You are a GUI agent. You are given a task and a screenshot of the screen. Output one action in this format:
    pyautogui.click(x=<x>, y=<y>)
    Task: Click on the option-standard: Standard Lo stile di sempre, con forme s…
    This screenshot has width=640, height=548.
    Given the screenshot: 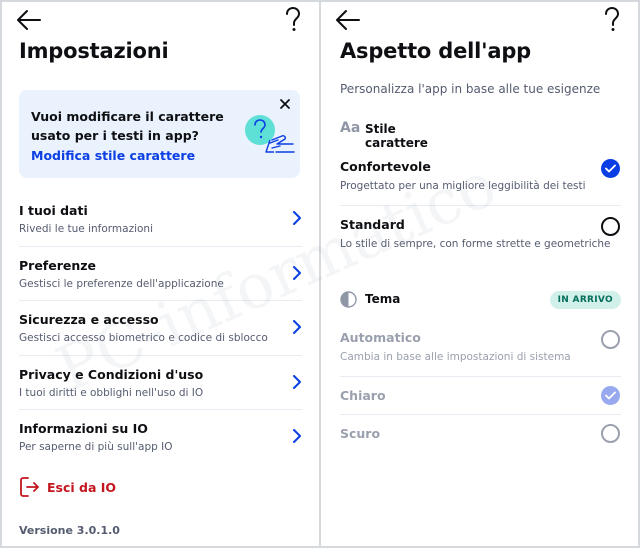 What is the action you would take?
    pyautogui.click(x=480, y=237)
    